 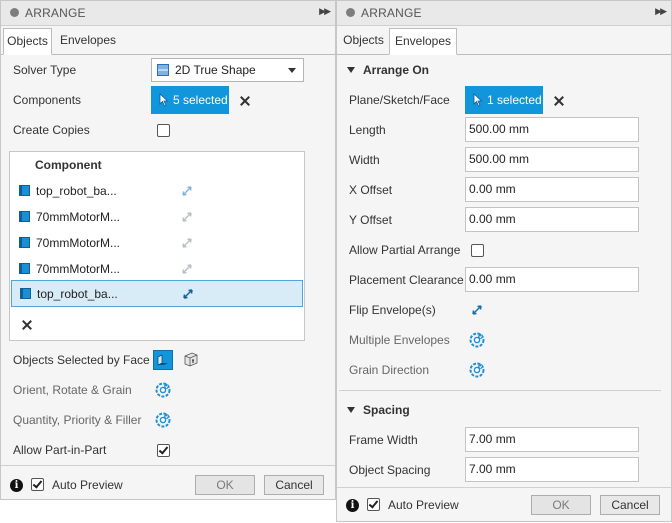 What do you see at coordinates (552, 469) in the screenshot?
I see `object-spacing-input: 7.00 mm` at bounding box center [552, 469].